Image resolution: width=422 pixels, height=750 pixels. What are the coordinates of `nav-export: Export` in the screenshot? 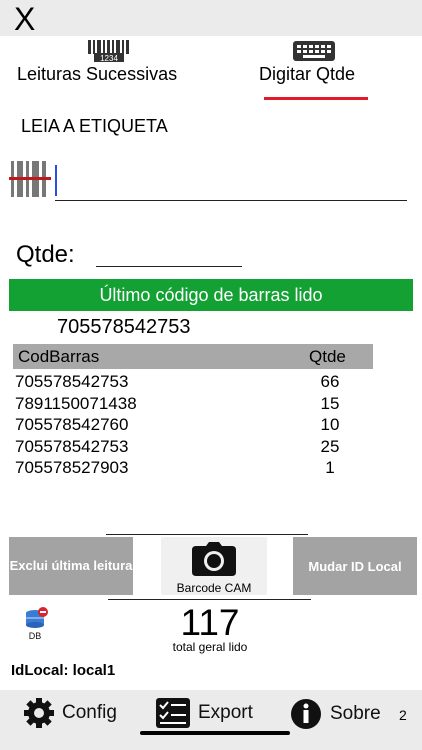 It's located at (204, 713).